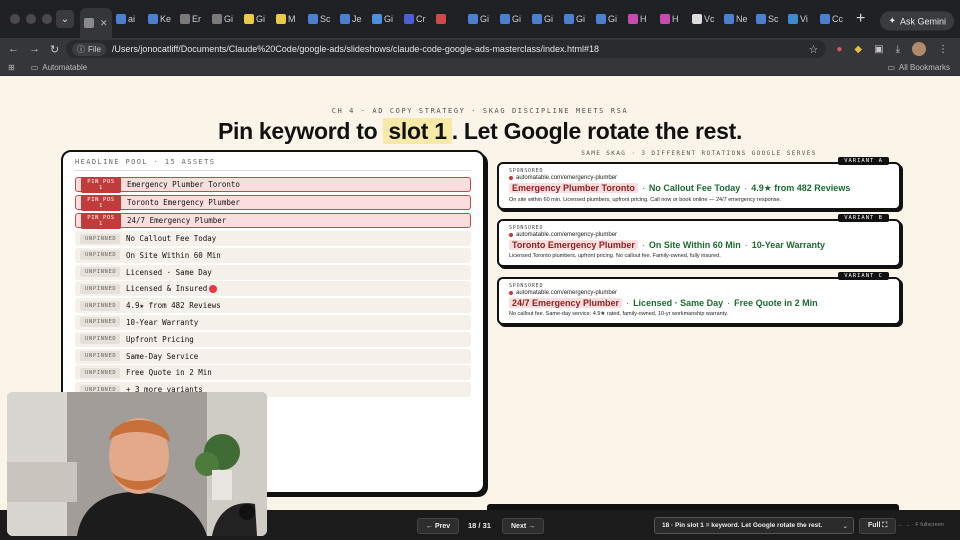  Describe the element at coordinates (288, 19) in the screenshot. I see `browser-tab: M` at that location.